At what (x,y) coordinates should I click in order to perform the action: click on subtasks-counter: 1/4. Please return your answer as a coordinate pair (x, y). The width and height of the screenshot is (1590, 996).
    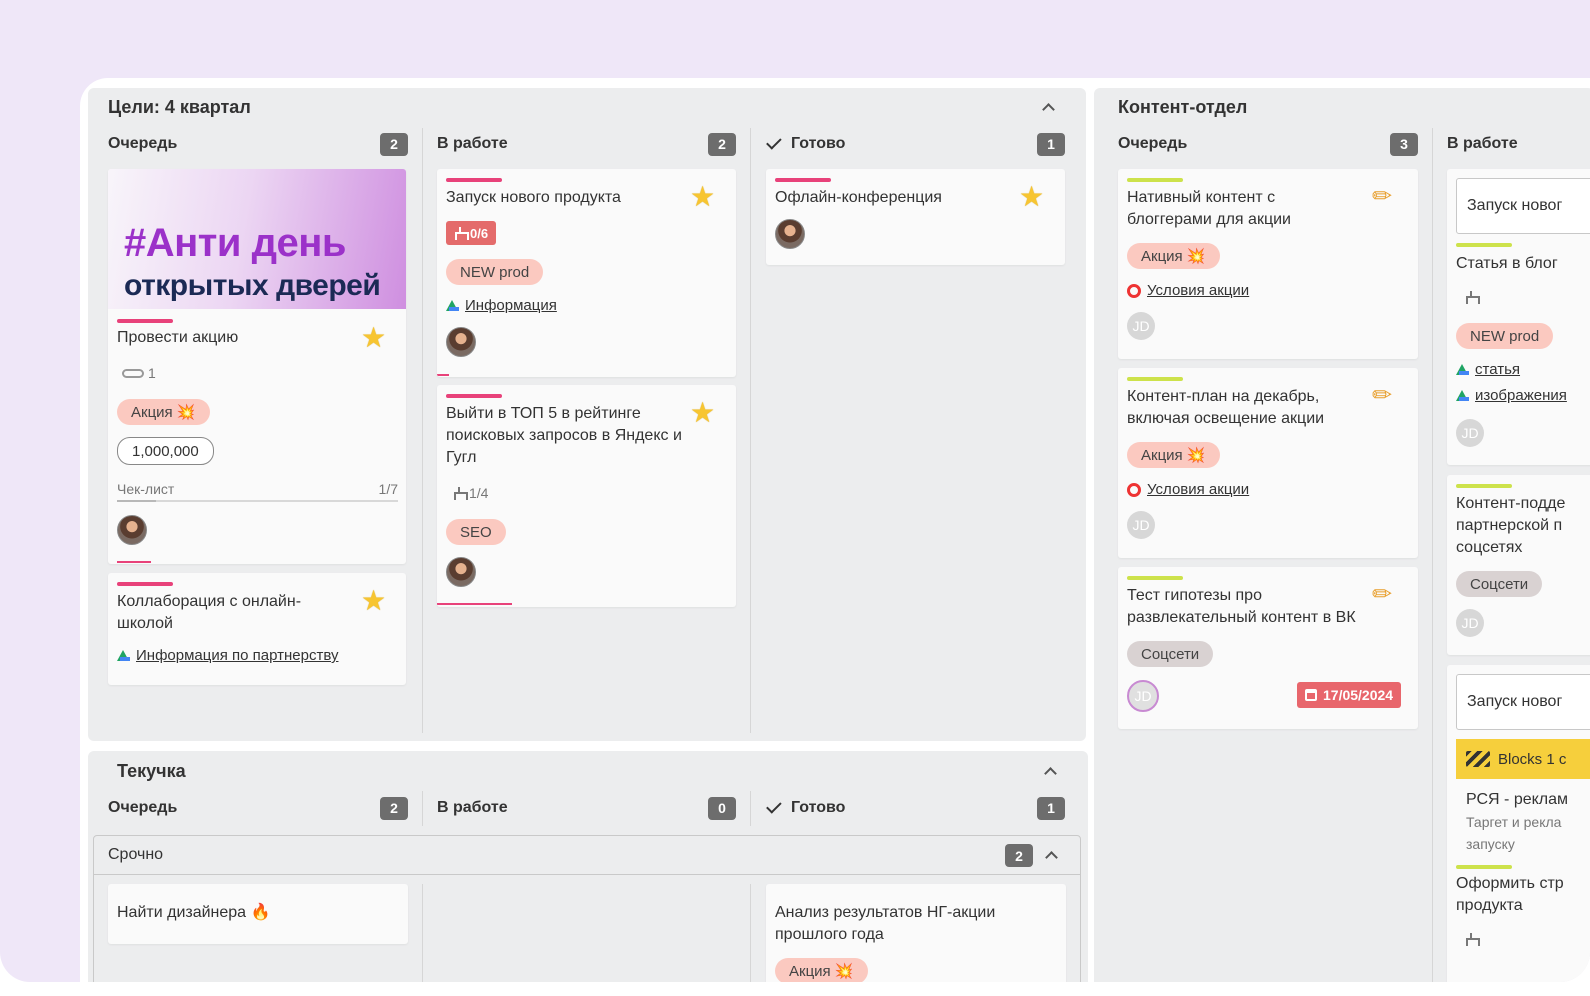
    Looking at the image, I should click on (470, 493).